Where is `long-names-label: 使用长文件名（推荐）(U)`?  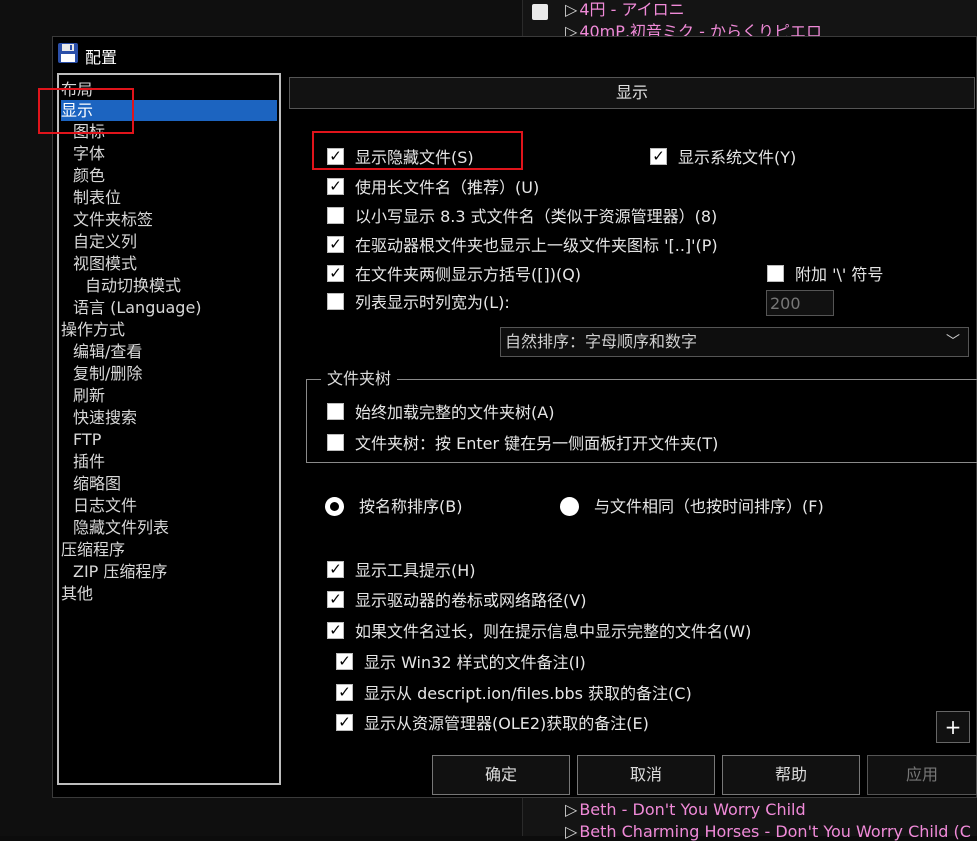 long-names-label: 使用长文件名（推荐）(U) is located at coordinates (447, 187).